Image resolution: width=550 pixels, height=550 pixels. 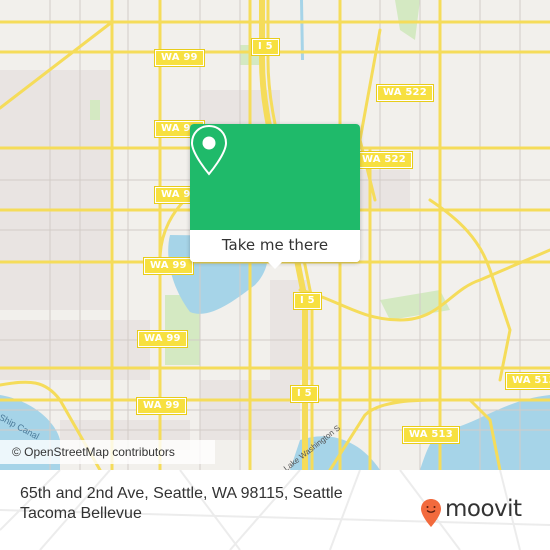 What do you see at coordinates (209, 150) in the screenshot?
I see `map-pin-icon` at bounding box center [209, 150].